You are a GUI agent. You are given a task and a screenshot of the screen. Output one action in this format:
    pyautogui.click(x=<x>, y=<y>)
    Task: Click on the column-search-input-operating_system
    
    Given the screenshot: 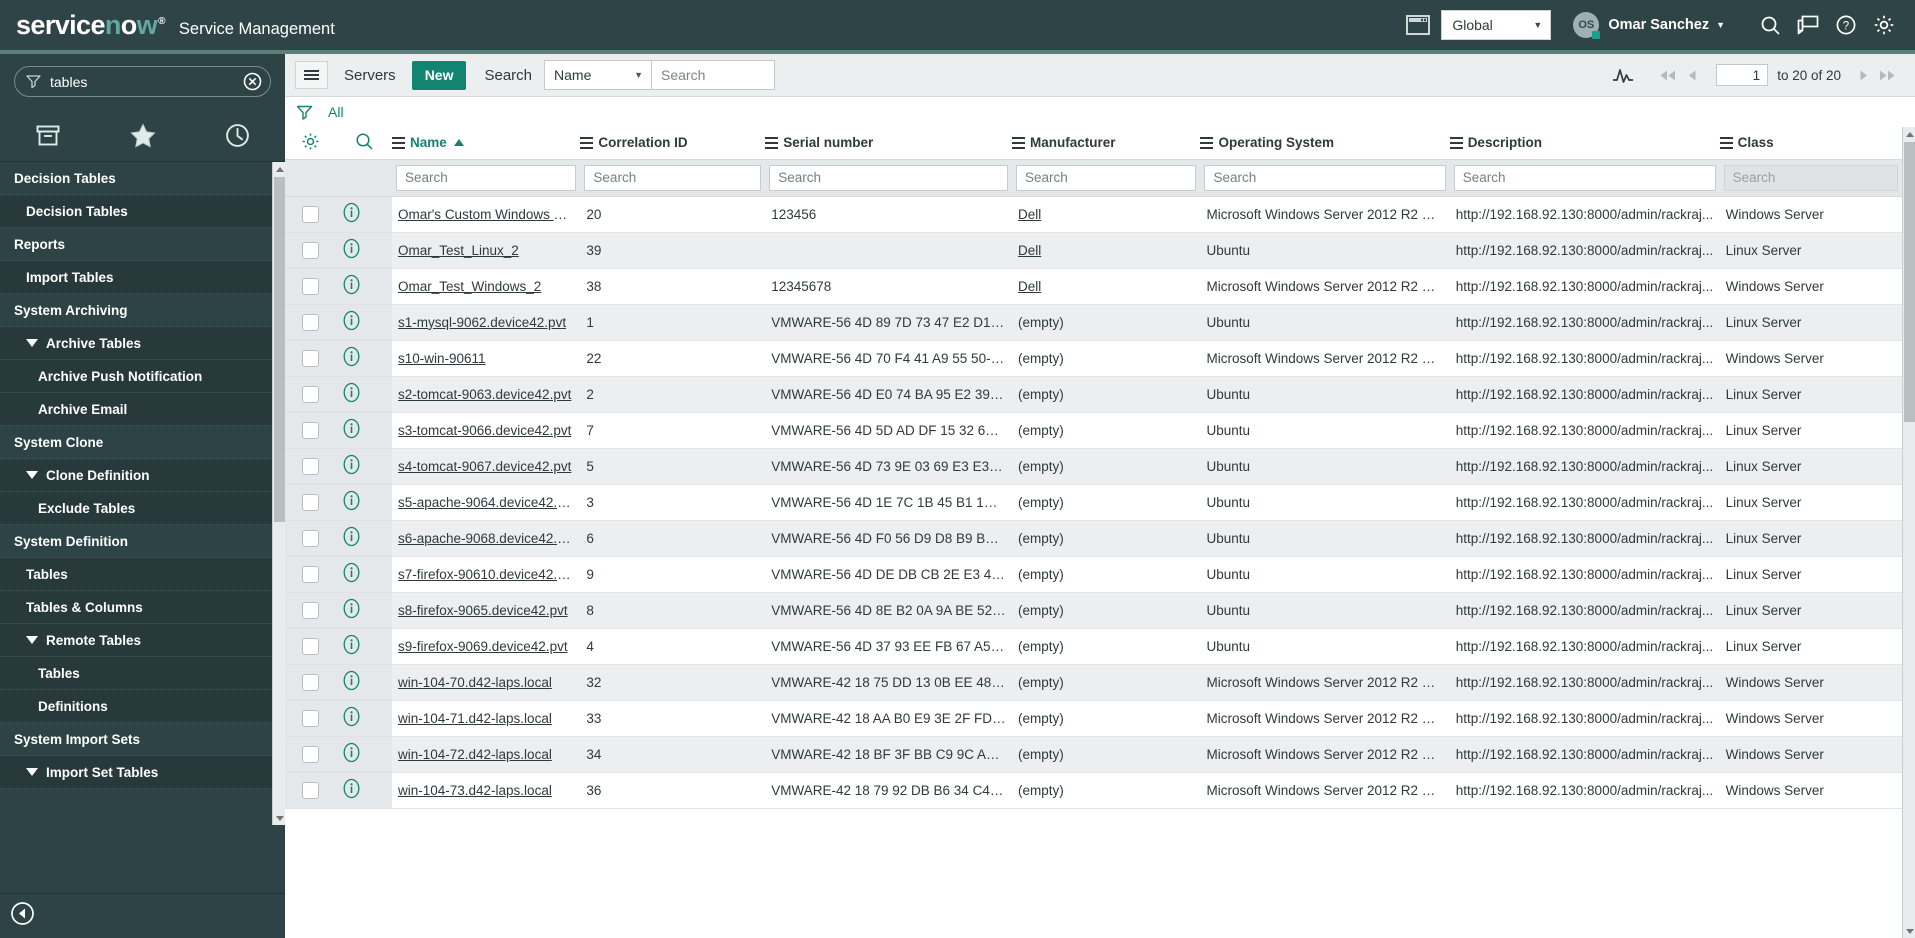 What is the action you would take?
    pyautogui.click(x=1325, y=177)
    